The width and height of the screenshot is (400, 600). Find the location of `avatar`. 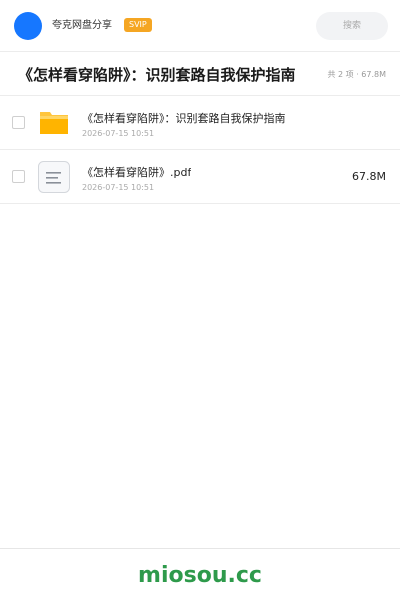

avatar is located at coordinates (28, 26).